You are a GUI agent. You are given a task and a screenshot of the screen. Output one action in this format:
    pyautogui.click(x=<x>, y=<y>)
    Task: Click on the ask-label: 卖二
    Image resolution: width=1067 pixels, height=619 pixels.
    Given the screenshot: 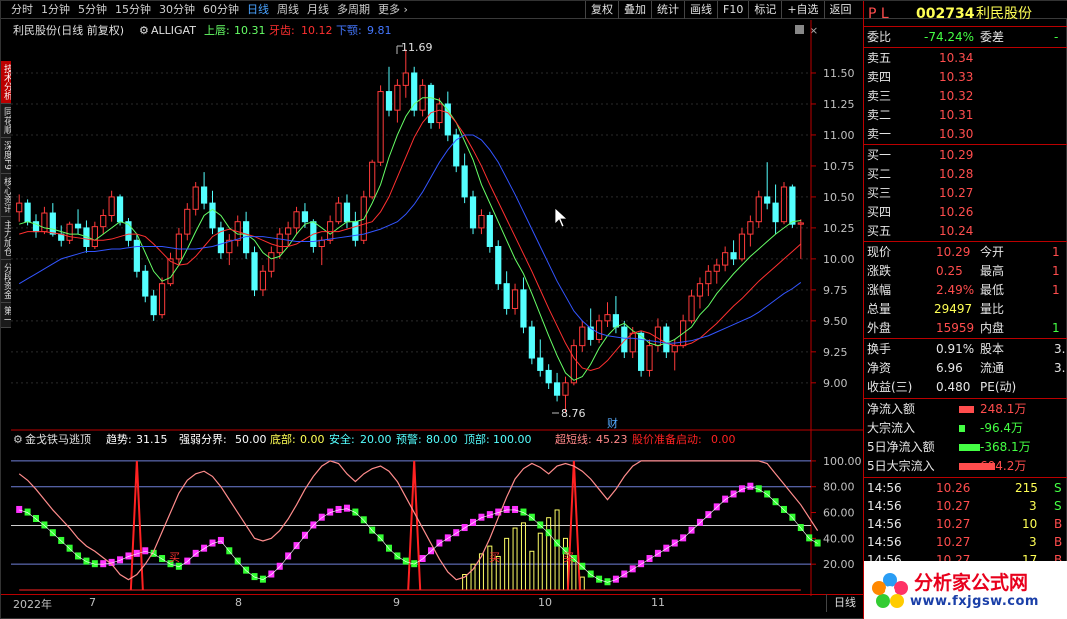 What is the action you would take?
    pyautogui.click(x=879, y=115)
    